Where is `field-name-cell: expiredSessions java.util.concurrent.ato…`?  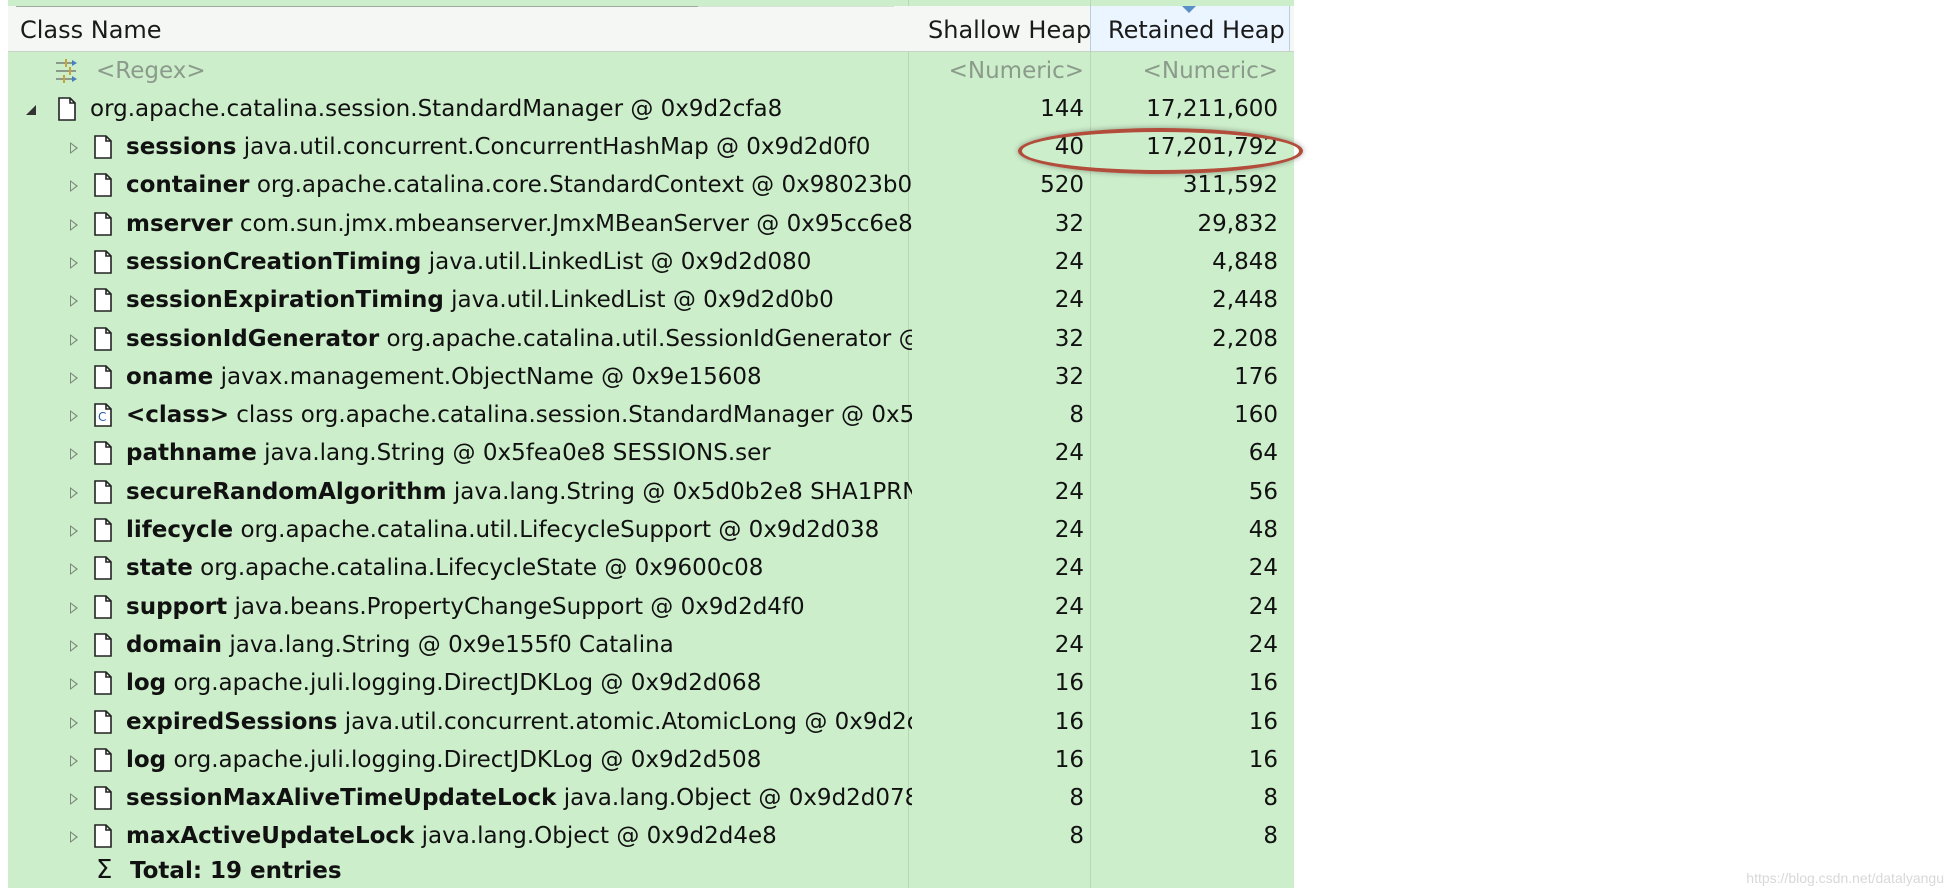 field-name-cell: expiredSessions java.util.concurrent.ato… is located at coordinates (519, 722).